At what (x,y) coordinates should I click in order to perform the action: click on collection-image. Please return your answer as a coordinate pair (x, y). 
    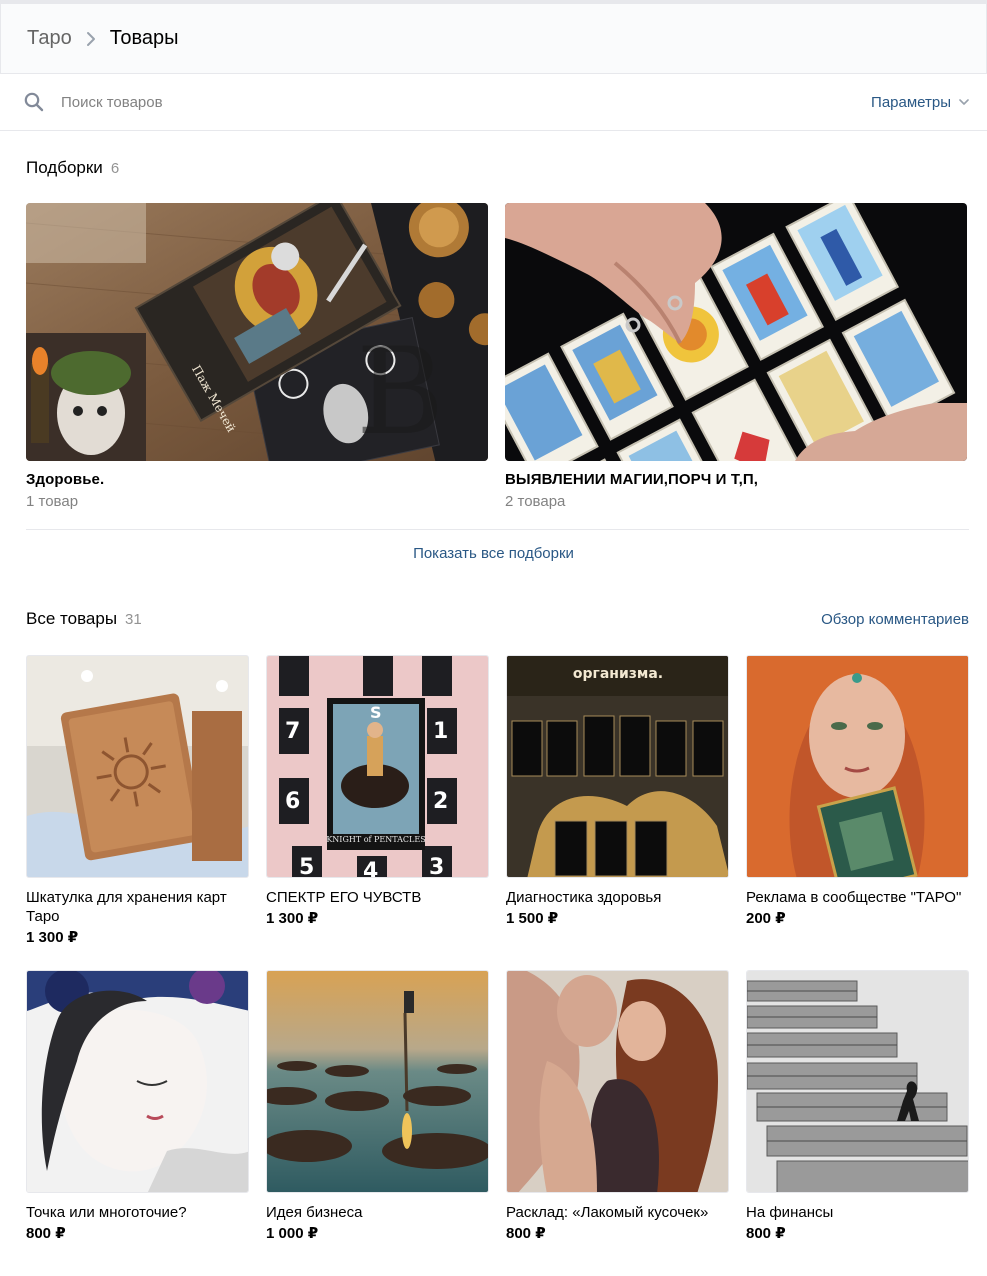
    Looking at the image, I should click on (736, 332).